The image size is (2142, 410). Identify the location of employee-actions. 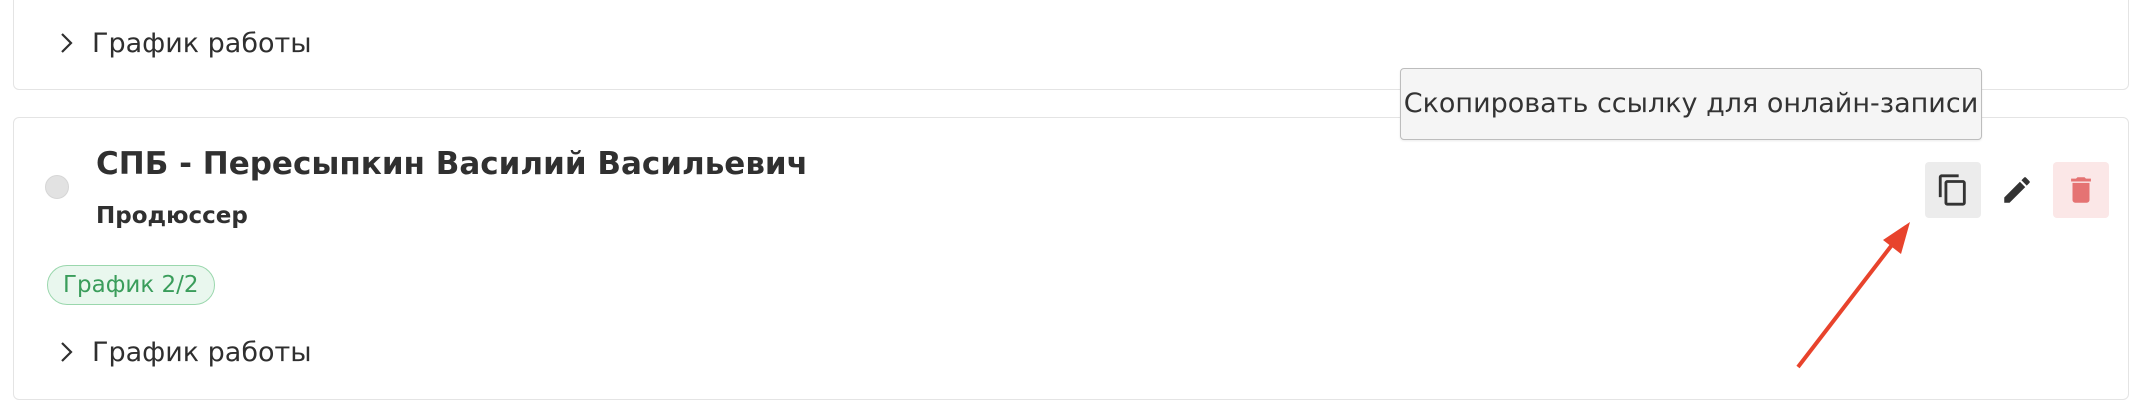
(2017, 190).